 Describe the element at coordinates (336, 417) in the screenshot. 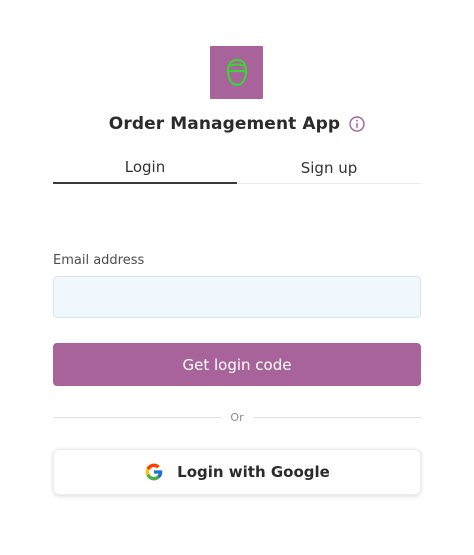

I see `divider-line-right` at that location.